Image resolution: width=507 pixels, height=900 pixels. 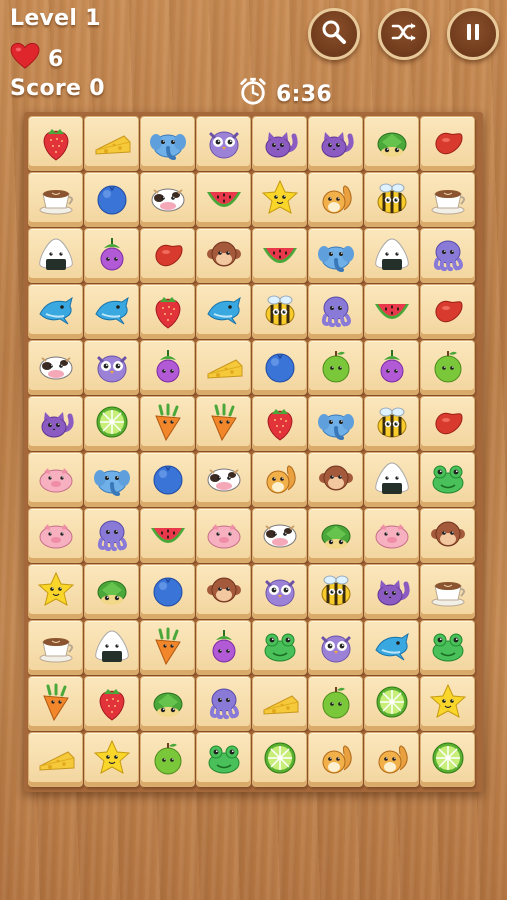 What do you see at coordinates (404, 34) in the screenshot?
I see `shuffle-button` at bounding box center [404, 34].